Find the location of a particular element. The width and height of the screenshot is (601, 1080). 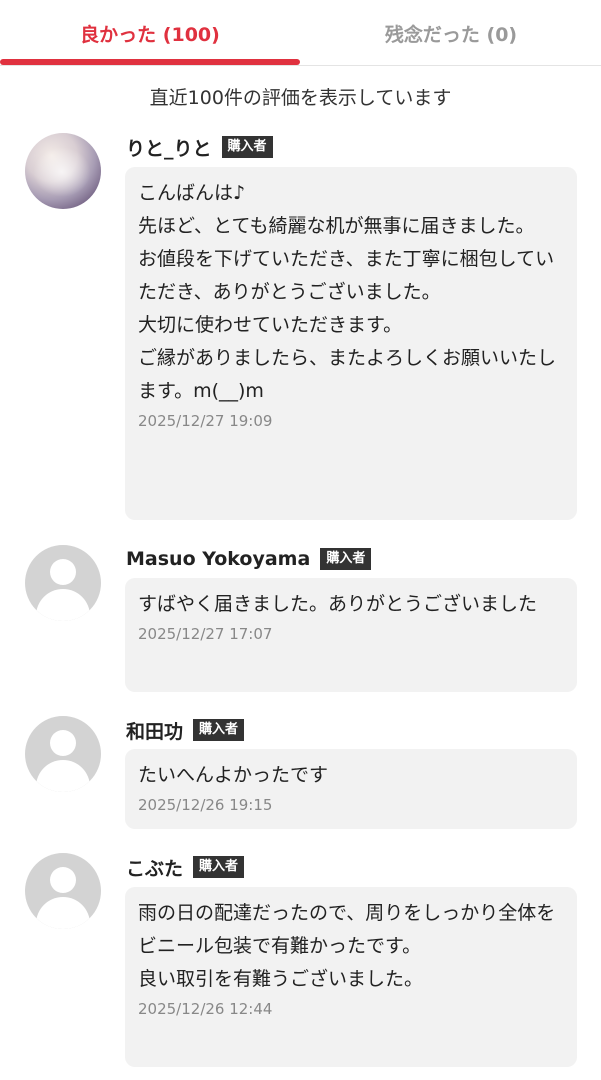

tab-bad: 残念だった (0) is located at coordinates (451, 33).